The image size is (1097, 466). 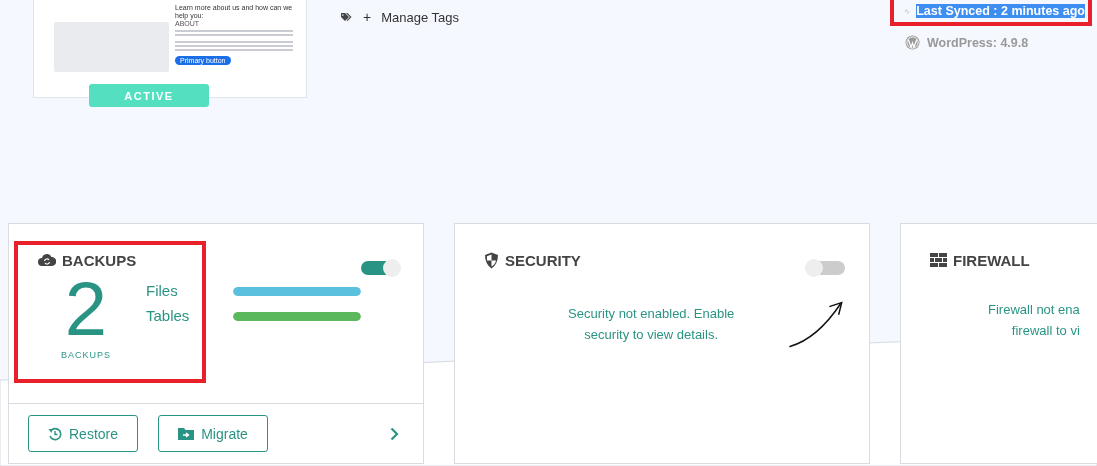 I want to click on migrate-button: Migrate, so click(x=213, y=433).